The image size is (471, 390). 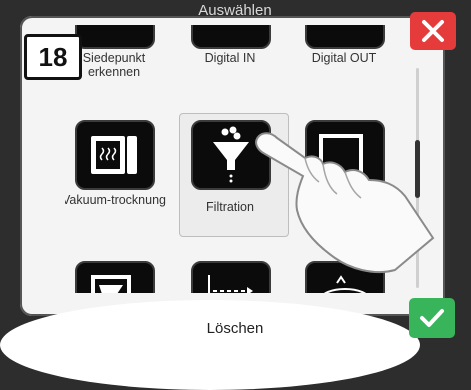 What do you see at coordinates (230, 58) in the screenshot?
I see `tile-label-digital-in: Digital IN` at bounding box center [230, 58].